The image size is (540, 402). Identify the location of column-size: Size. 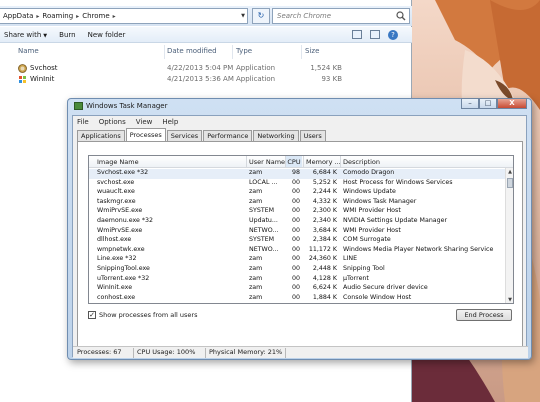
(312, 51).